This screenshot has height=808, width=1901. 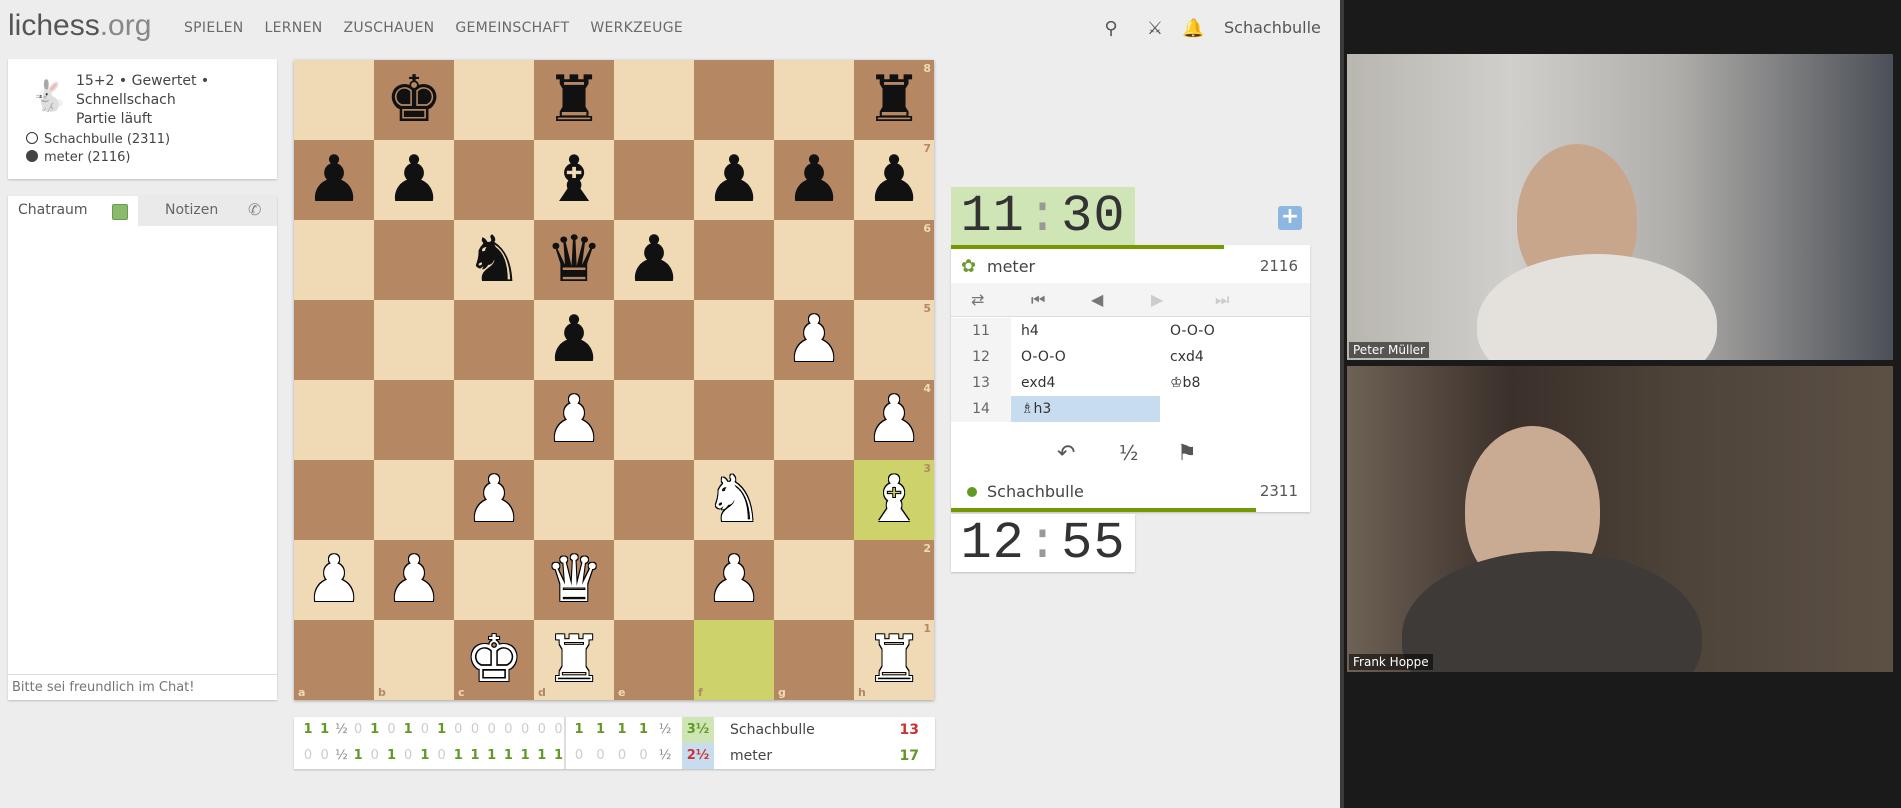 I want to click on tab-notes: Notizen, so click(x=191, y=210).